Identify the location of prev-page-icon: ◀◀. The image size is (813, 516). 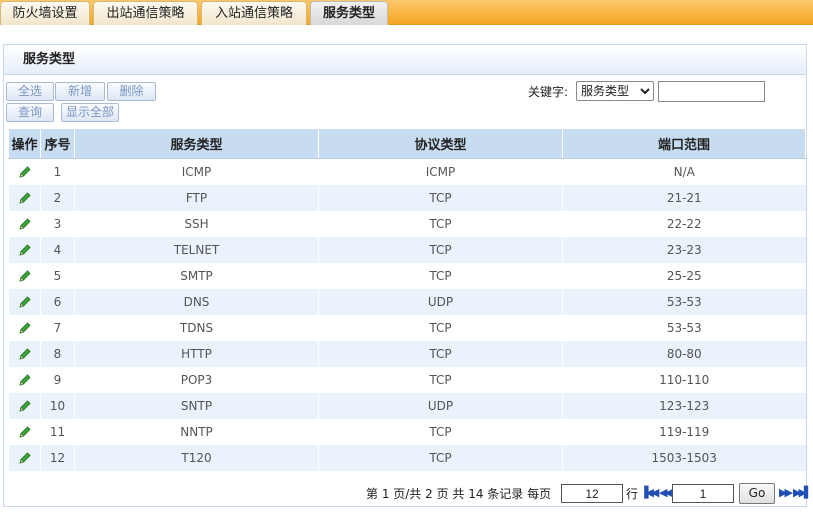
(666, 493).